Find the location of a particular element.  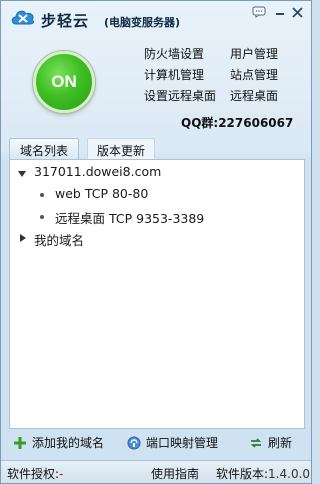

user-management-link: 用户管理 is located at coordinates (254, 53).